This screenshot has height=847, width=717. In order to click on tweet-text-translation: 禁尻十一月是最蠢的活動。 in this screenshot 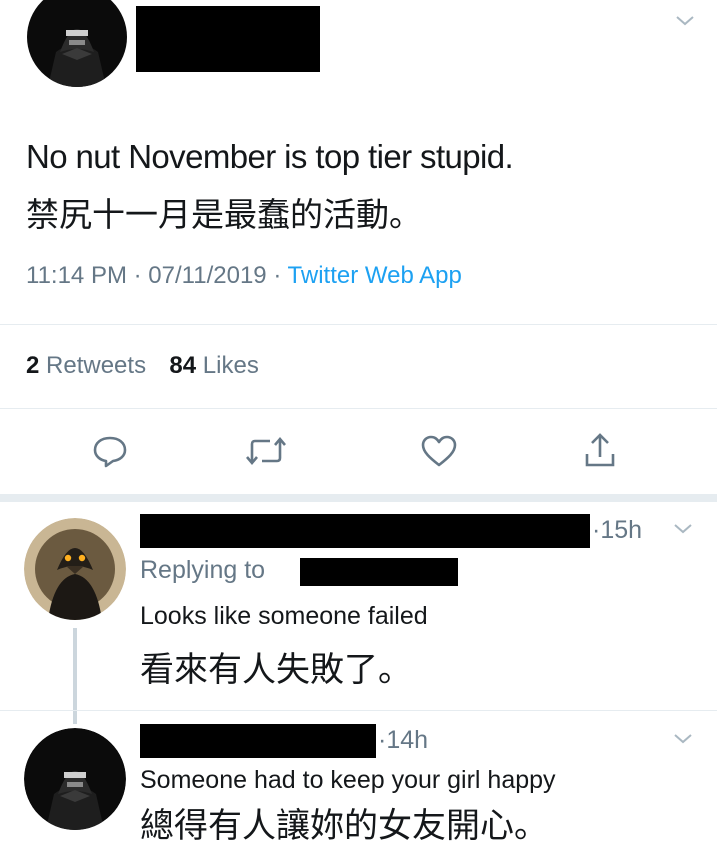, I will do `click(224, 214)`.